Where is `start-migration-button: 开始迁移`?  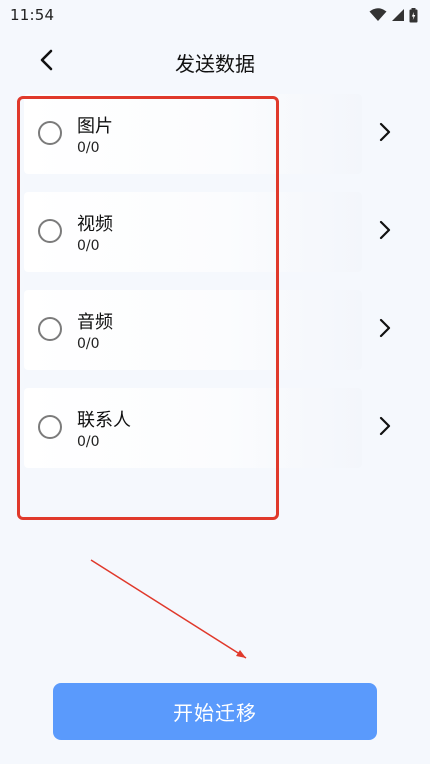 start-migration-button: 开始迁移 is located at coordinates (215, 711).